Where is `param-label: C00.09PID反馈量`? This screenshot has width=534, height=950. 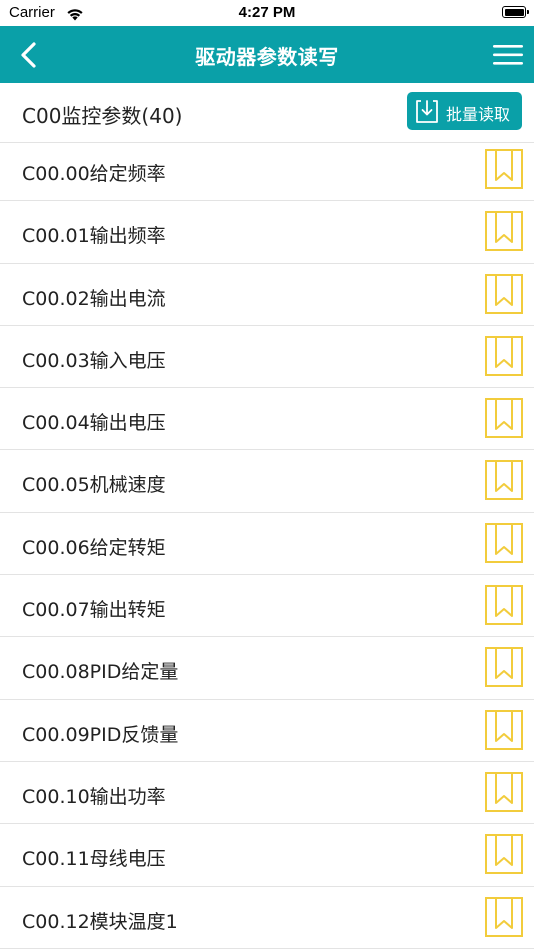
param-label: C00.09PID反馈量 is located at coordinates (100, 734).